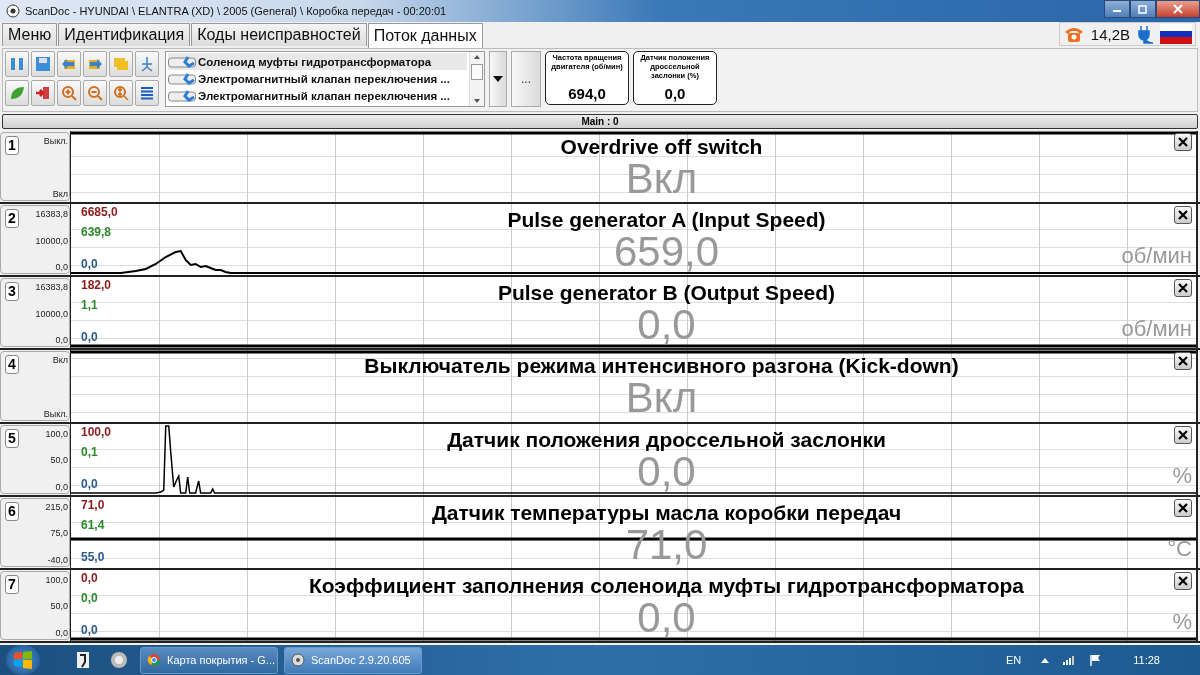 Image resolution: width=1200 pixels, height=675 pixels. Describe the element at coordinates (23, 660) in the screenshot. I see `start-button` at that location.